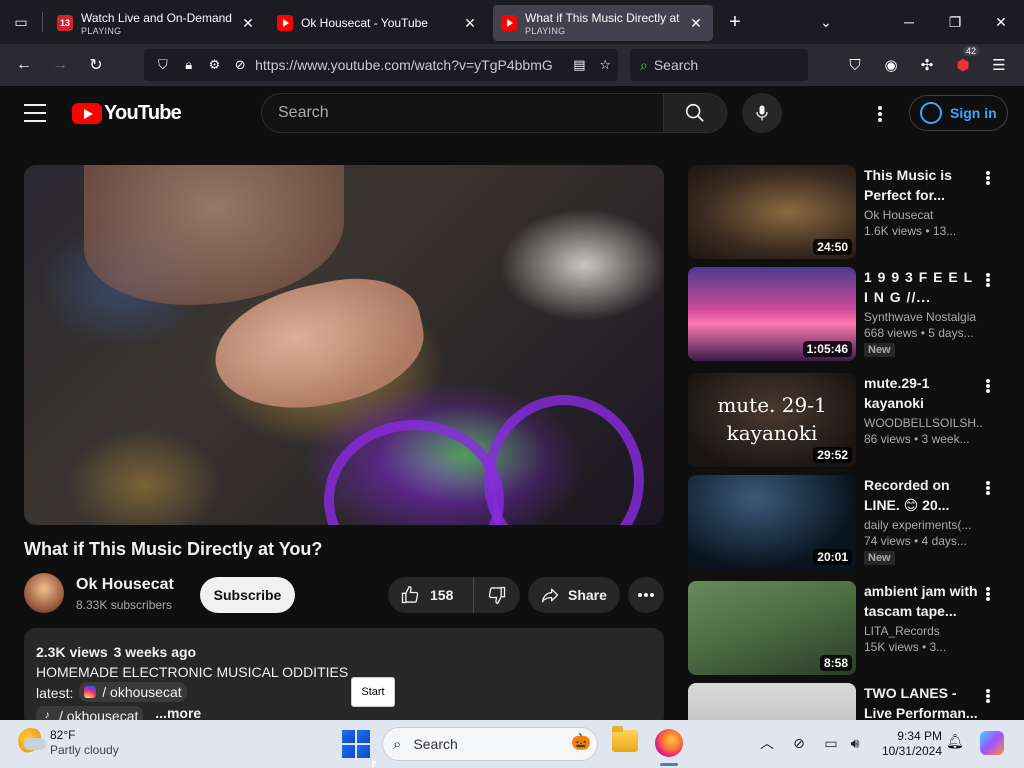  I want to click on minimize-button: ─, so click(909, 22).